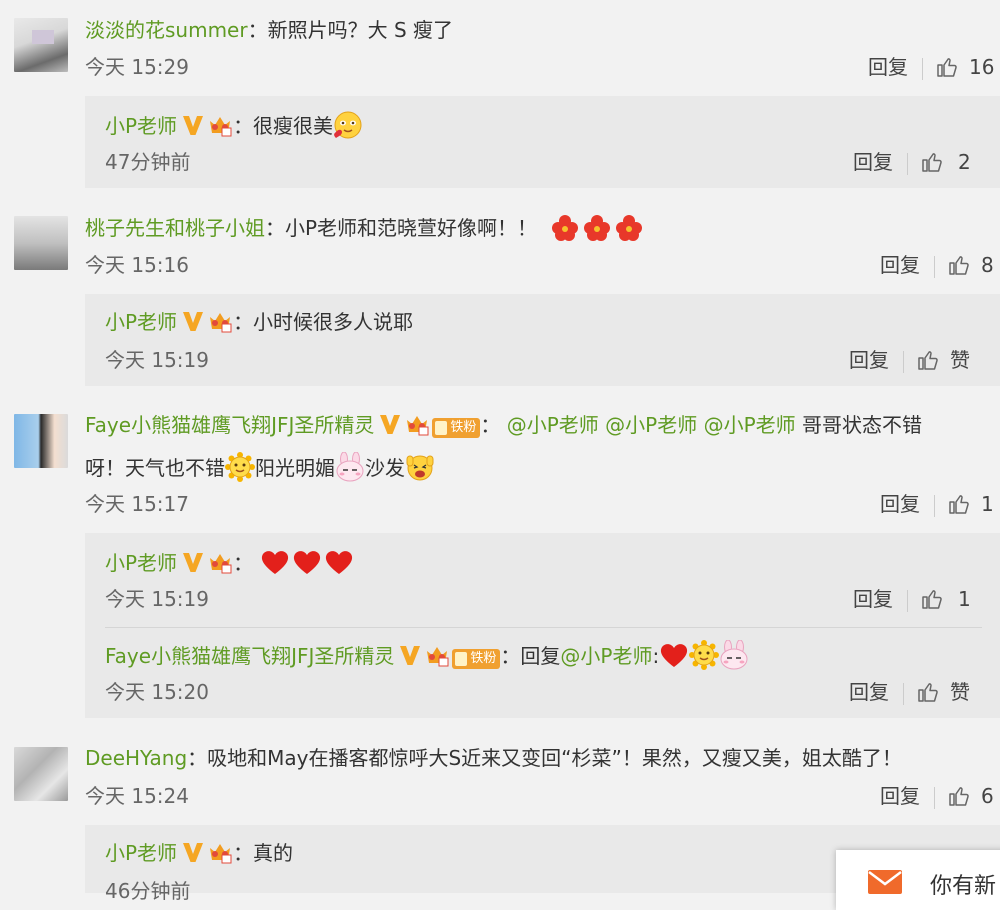  What do you see at coordinates (137, 265) in the screenshot?
I see `comment-time: 今天 15:16` at bounding box center [137, 265].